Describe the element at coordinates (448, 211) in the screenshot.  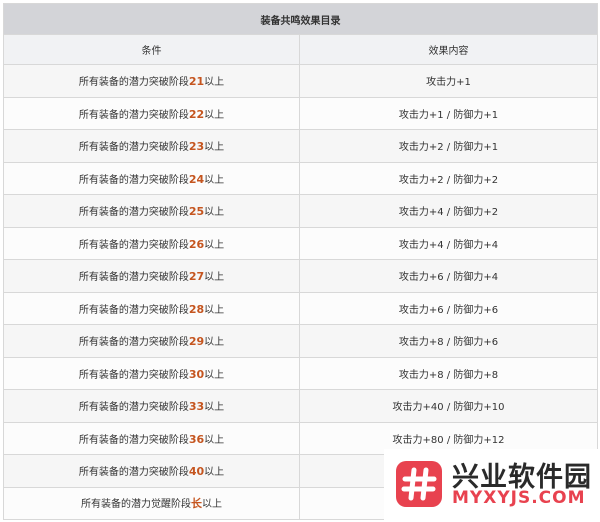
I see `effect-cell: 攻击力+4 / 防御力+2` at that location.